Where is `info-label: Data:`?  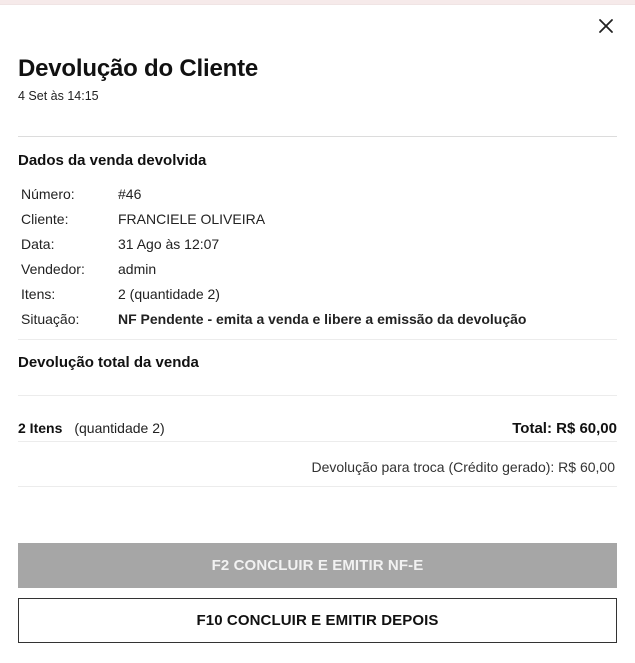
info-label: Data: is located at coordinates (38, 243).